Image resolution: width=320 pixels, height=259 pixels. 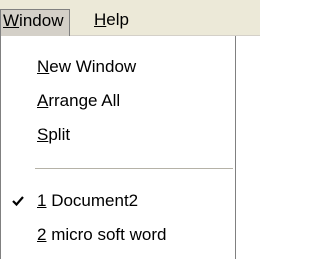 I want to click on menu-item-micro-soft-word: 2 micro soft word, so click(x=118, y=235).